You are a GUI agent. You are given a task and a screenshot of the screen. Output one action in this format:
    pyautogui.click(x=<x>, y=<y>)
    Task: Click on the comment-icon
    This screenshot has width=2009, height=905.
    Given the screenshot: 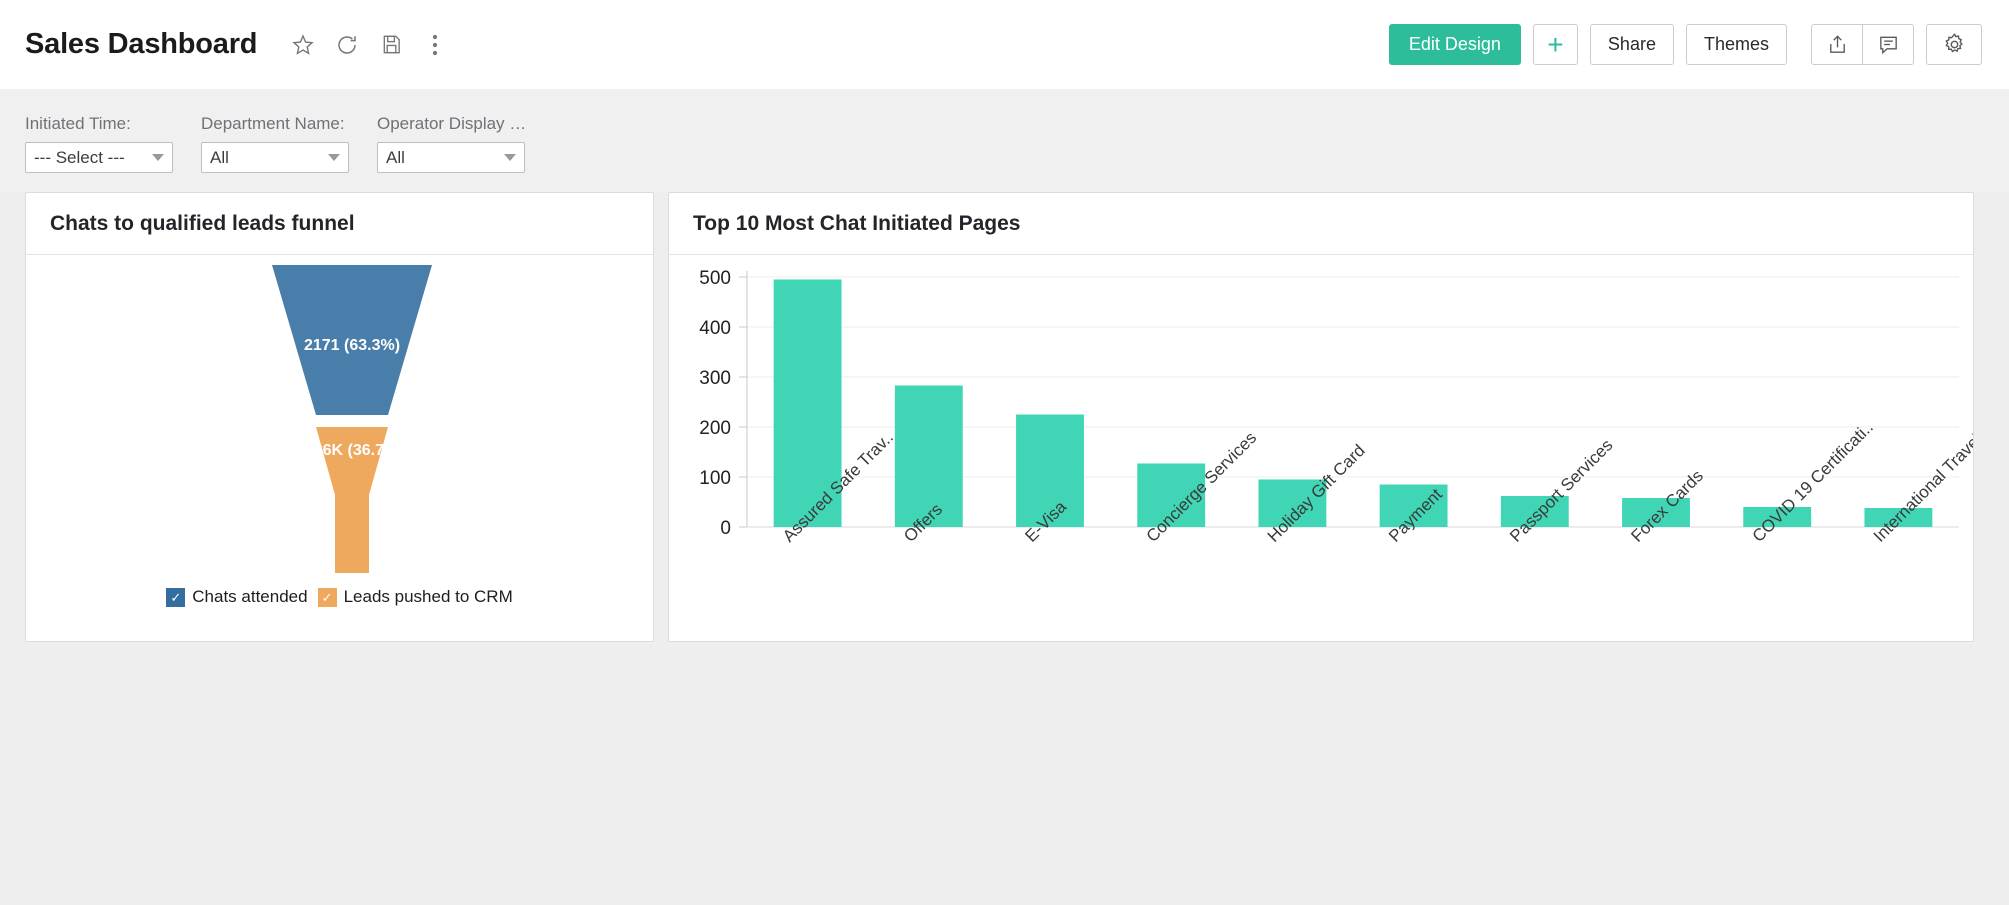 What is the action you would take?
    pyautogui.click(x=1888, y=44)
    